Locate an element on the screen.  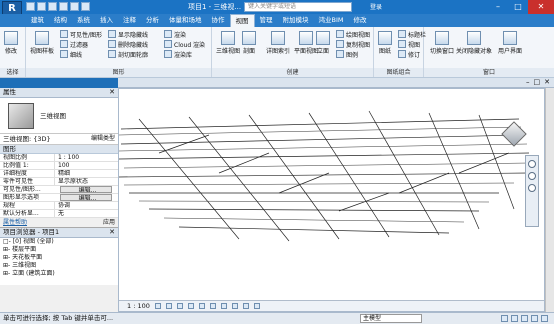
steering-wheel-icon is located at coordinates (532, 164).